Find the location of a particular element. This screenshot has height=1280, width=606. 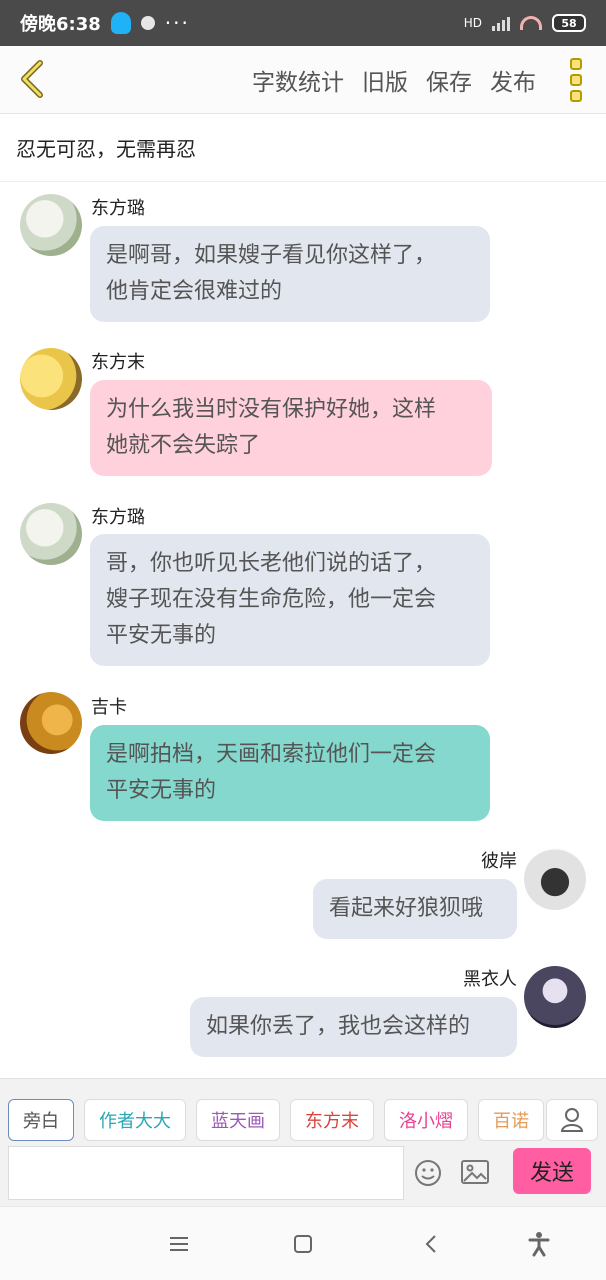

notification-dot-icon is located at coordinates (147, 23).